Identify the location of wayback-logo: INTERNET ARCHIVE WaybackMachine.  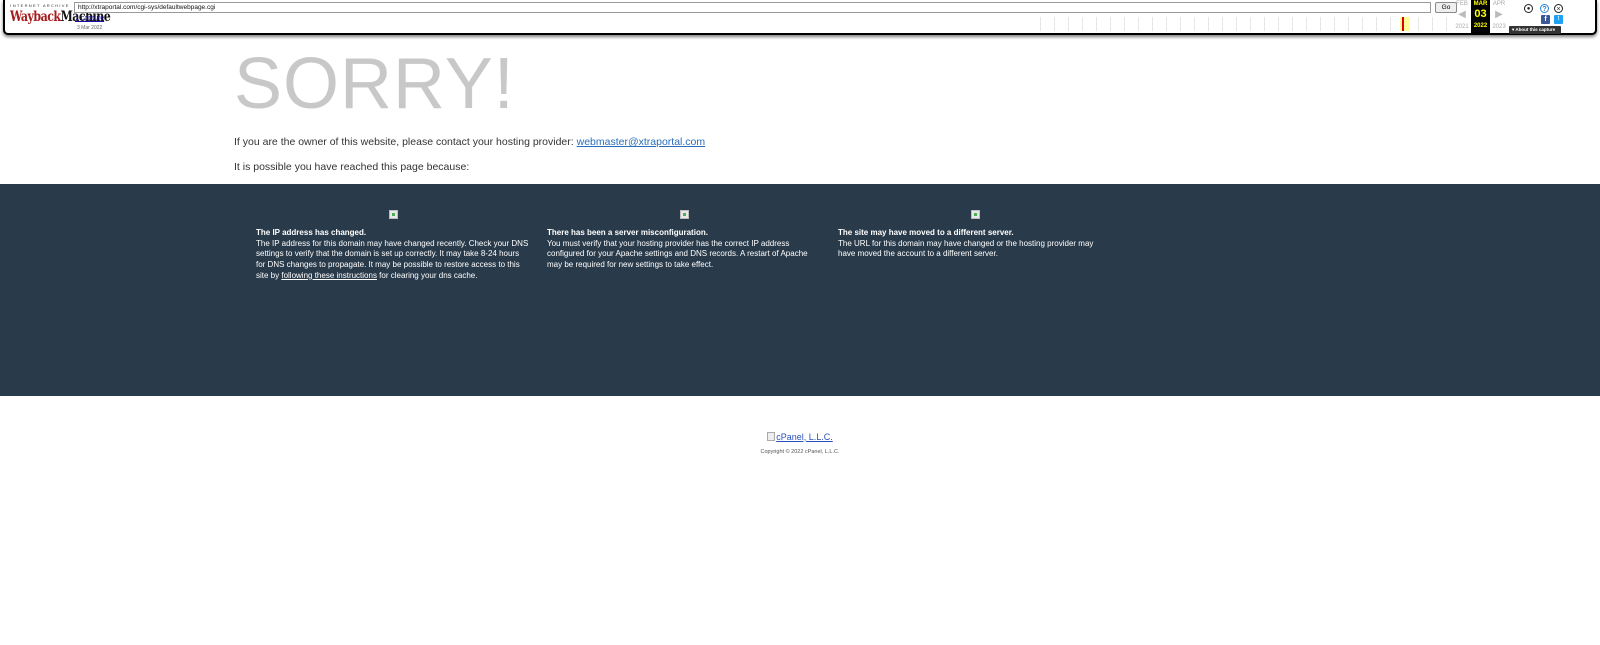
(60, 17).